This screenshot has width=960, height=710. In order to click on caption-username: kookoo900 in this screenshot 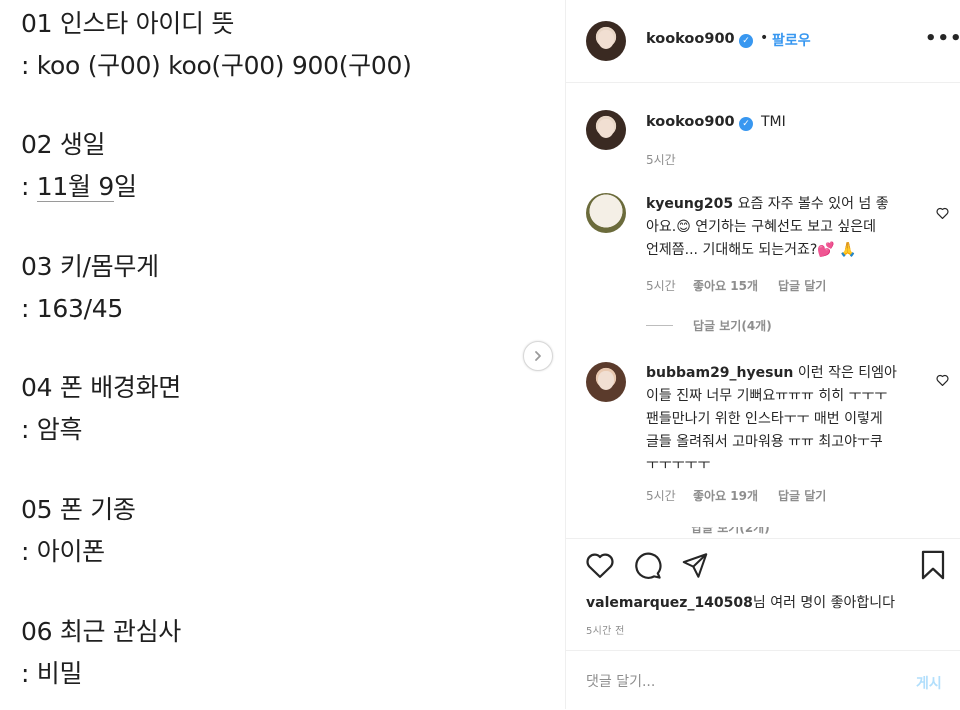, I will do `click(690, 122)`.